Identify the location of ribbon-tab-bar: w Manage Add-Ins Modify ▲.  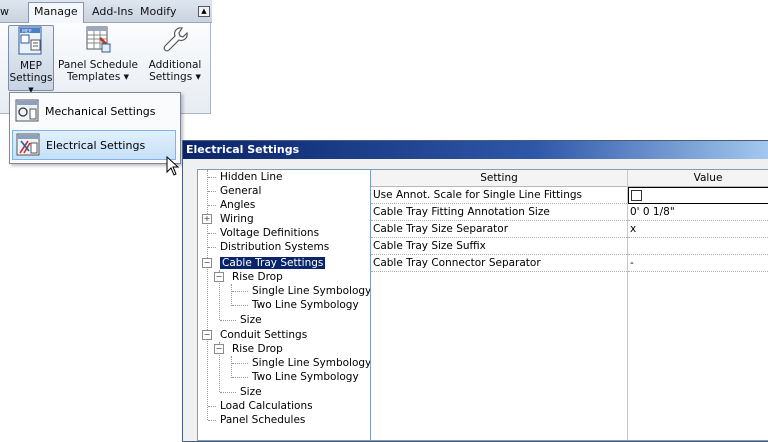
(106, 11).